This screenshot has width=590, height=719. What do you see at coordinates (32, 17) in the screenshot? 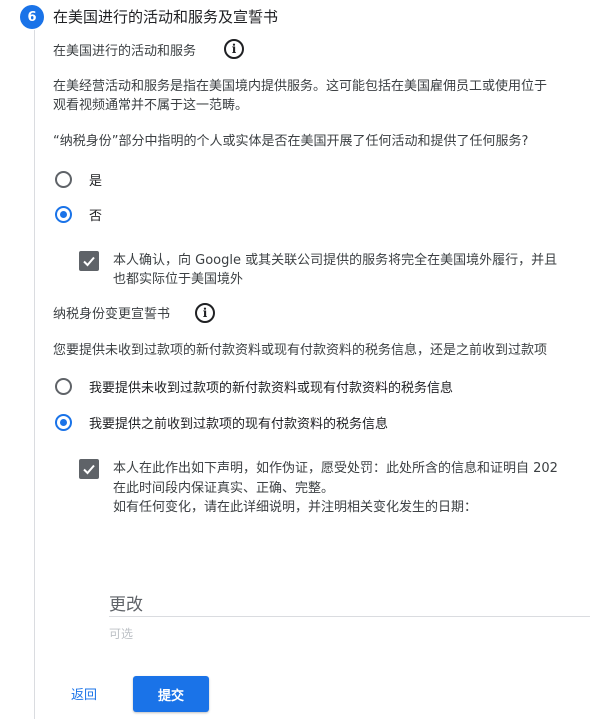
I see `step-number-badge: 6` at bounding box center [32, 17].